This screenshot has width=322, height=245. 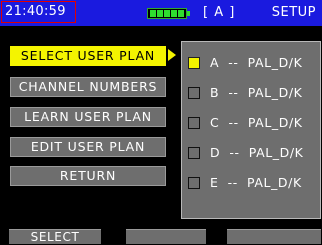 I want to click on menu-item-select-user-plan: SELECT USER PLAN, so click(x=88, y=56).